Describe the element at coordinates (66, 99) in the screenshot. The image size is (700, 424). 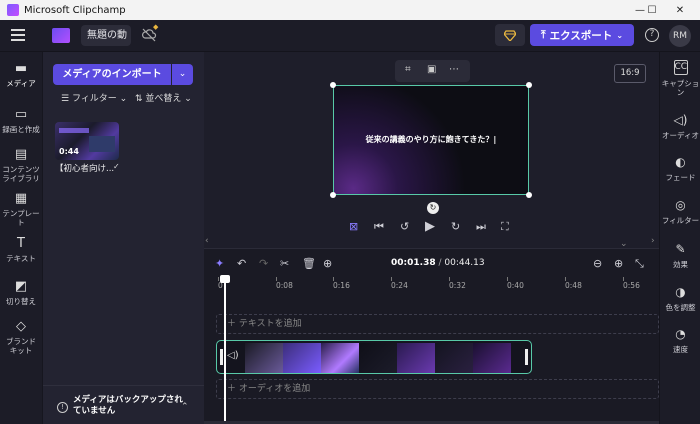
I see `filter-icon: ☰` at that location.